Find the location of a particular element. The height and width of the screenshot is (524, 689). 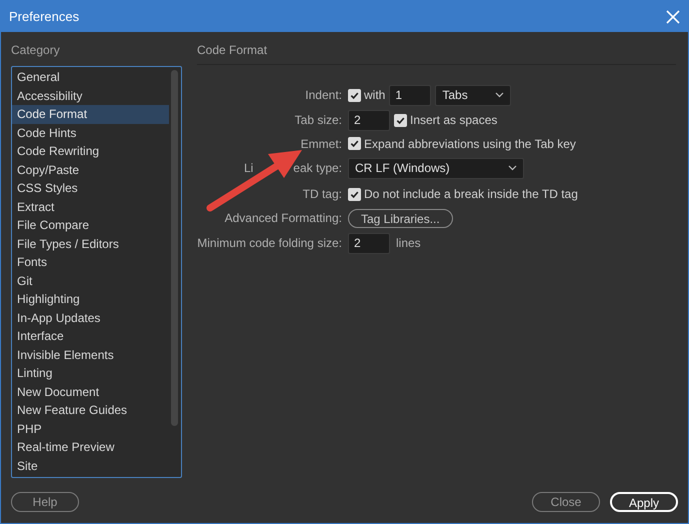

close-icon is located at coordinates (673, 17).